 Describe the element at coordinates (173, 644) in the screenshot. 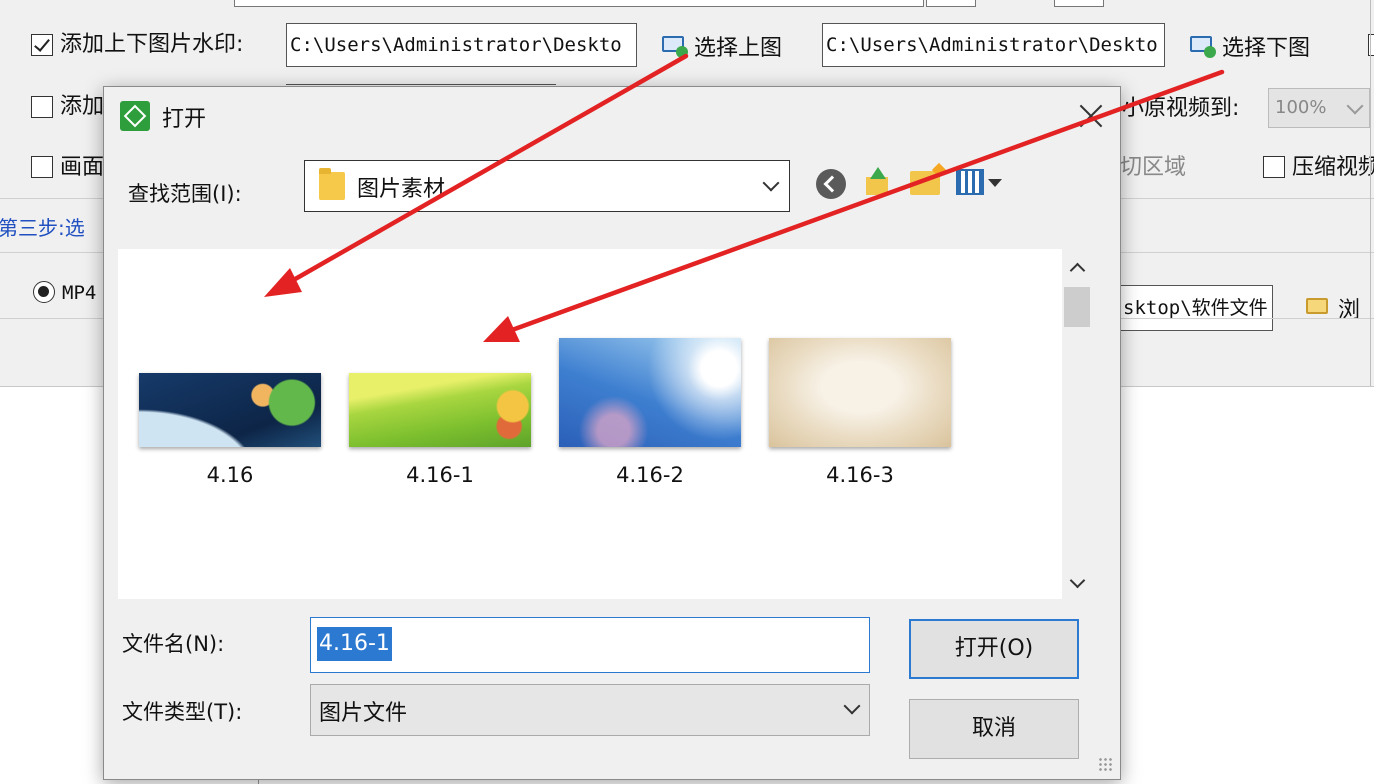

I see `filename-label: 文件名(N):` at that location.